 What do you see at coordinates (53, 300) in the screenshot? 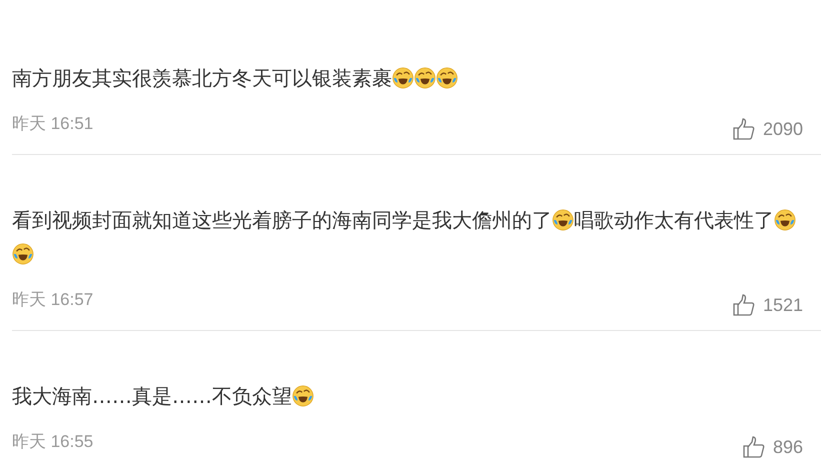
I see `comment-time: 昨天 16:57` at bounding box center [53, 300].